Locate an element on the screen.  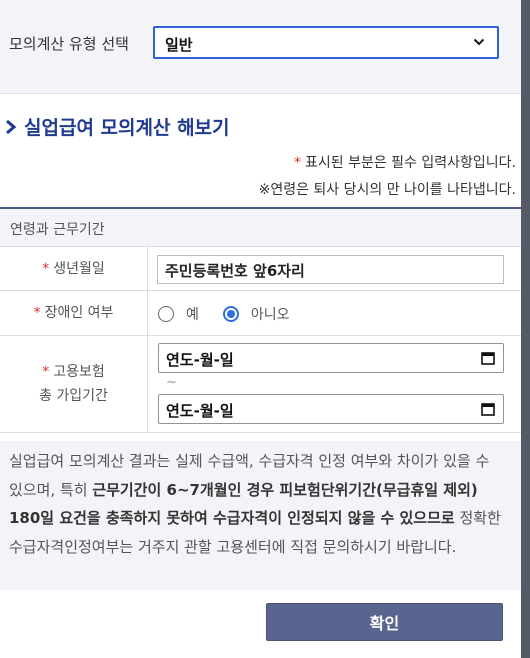
section-title-text: 실업급여 모의계산 해보기 is located at coordinates (127, 128).